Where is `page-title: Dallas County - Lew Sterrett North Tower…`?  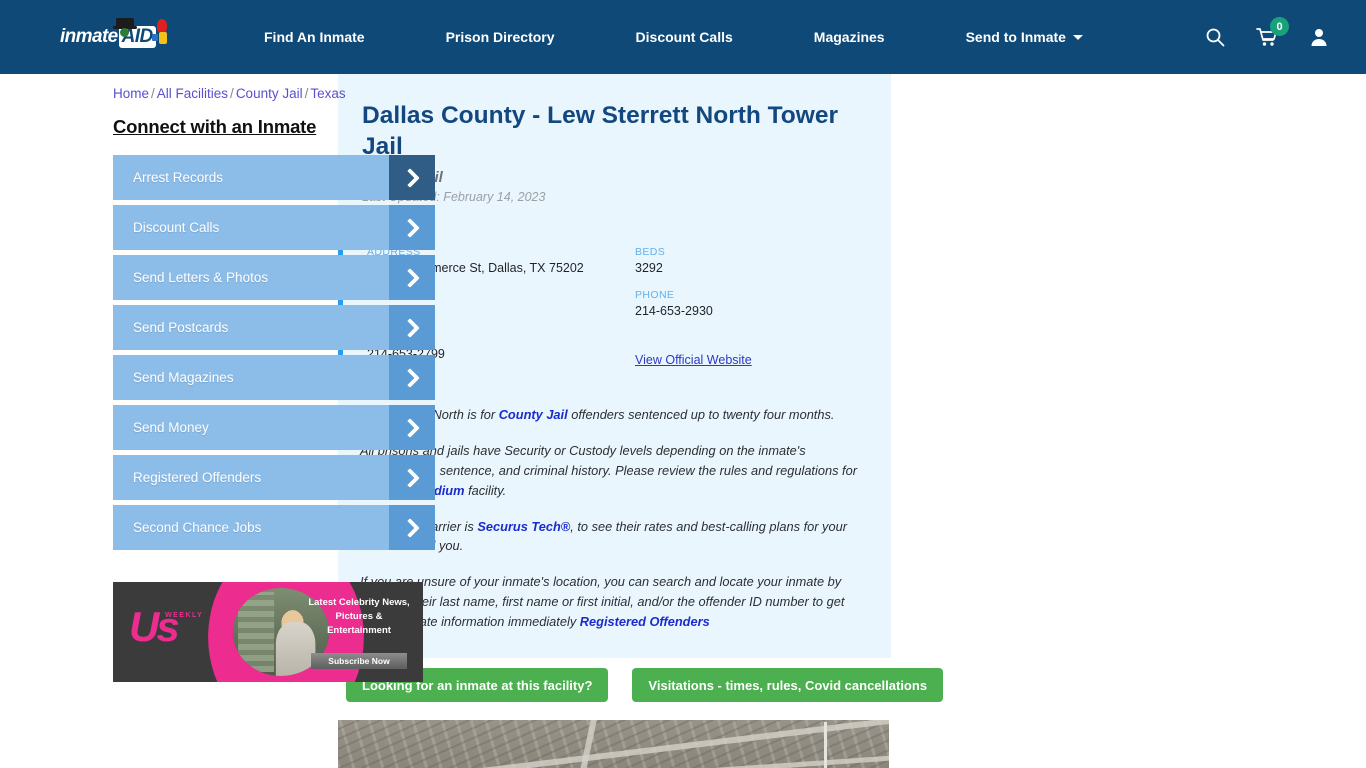
page-title: Dallas County - Lew Sterrett North Tower… is located at coordinates (600, 131).